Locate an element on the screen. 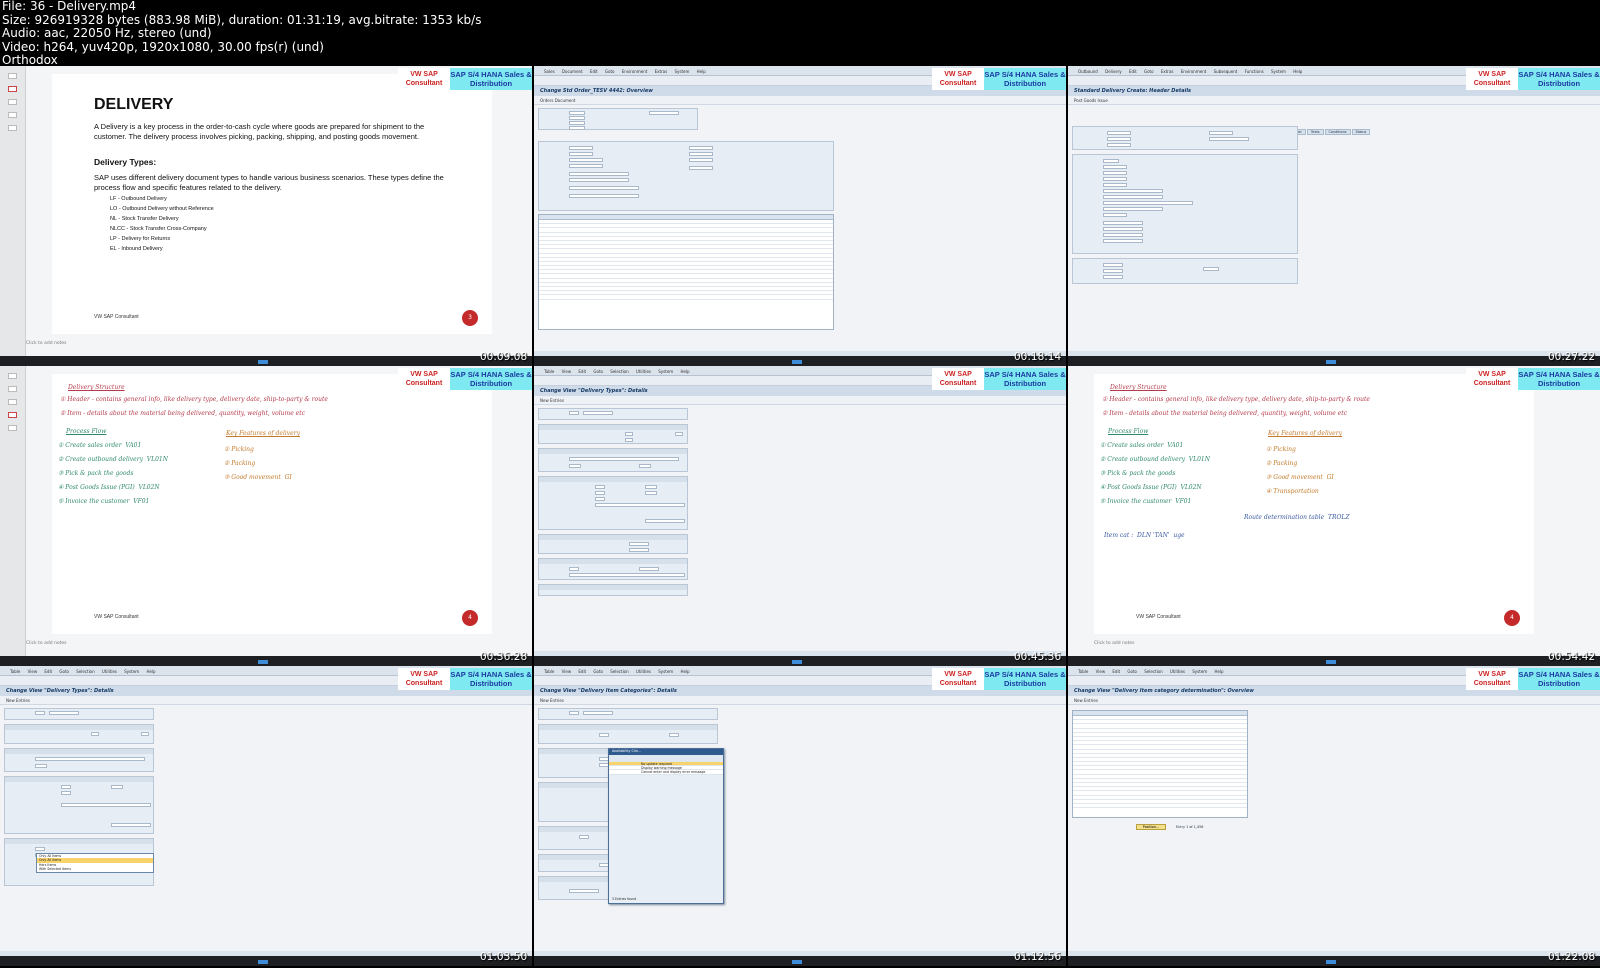 Image resolution: width=1600 pixels, height=968 pixels. popup-option: Cannot enter and display error message is located at coordinates (666, 772).